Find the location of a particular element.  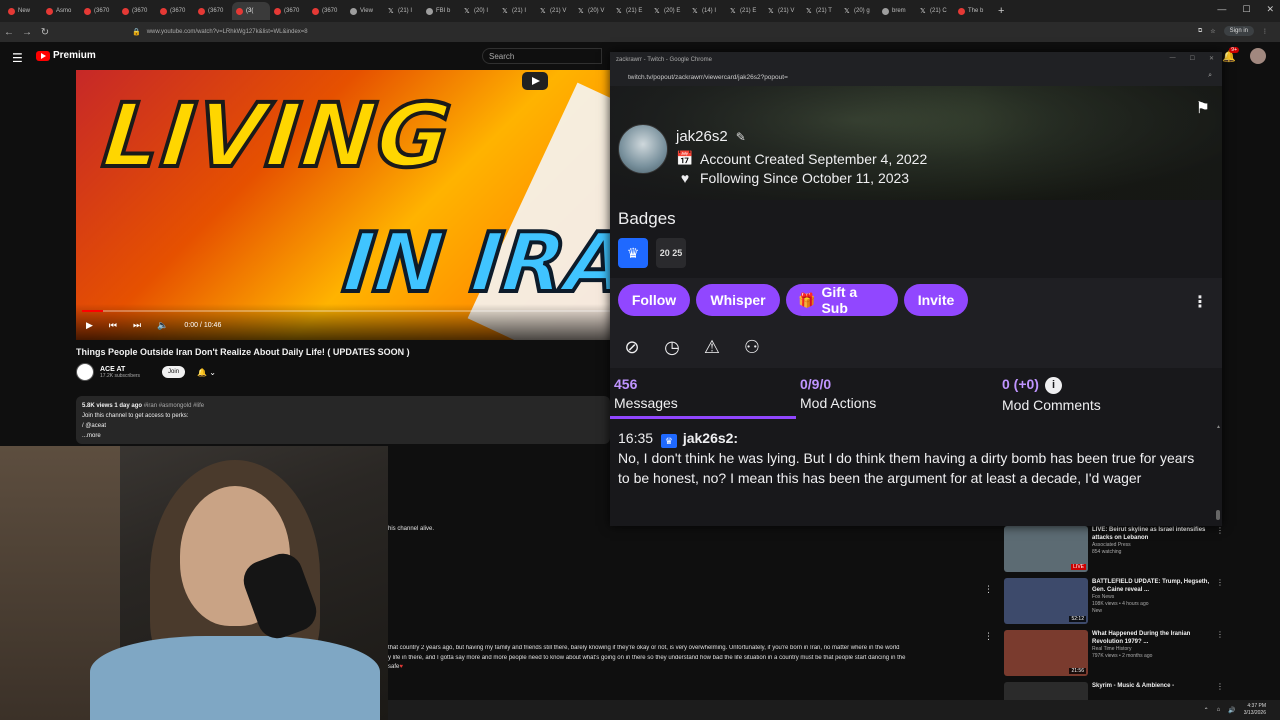

thumbnail-play-icon is located at coordinates (535, 81).